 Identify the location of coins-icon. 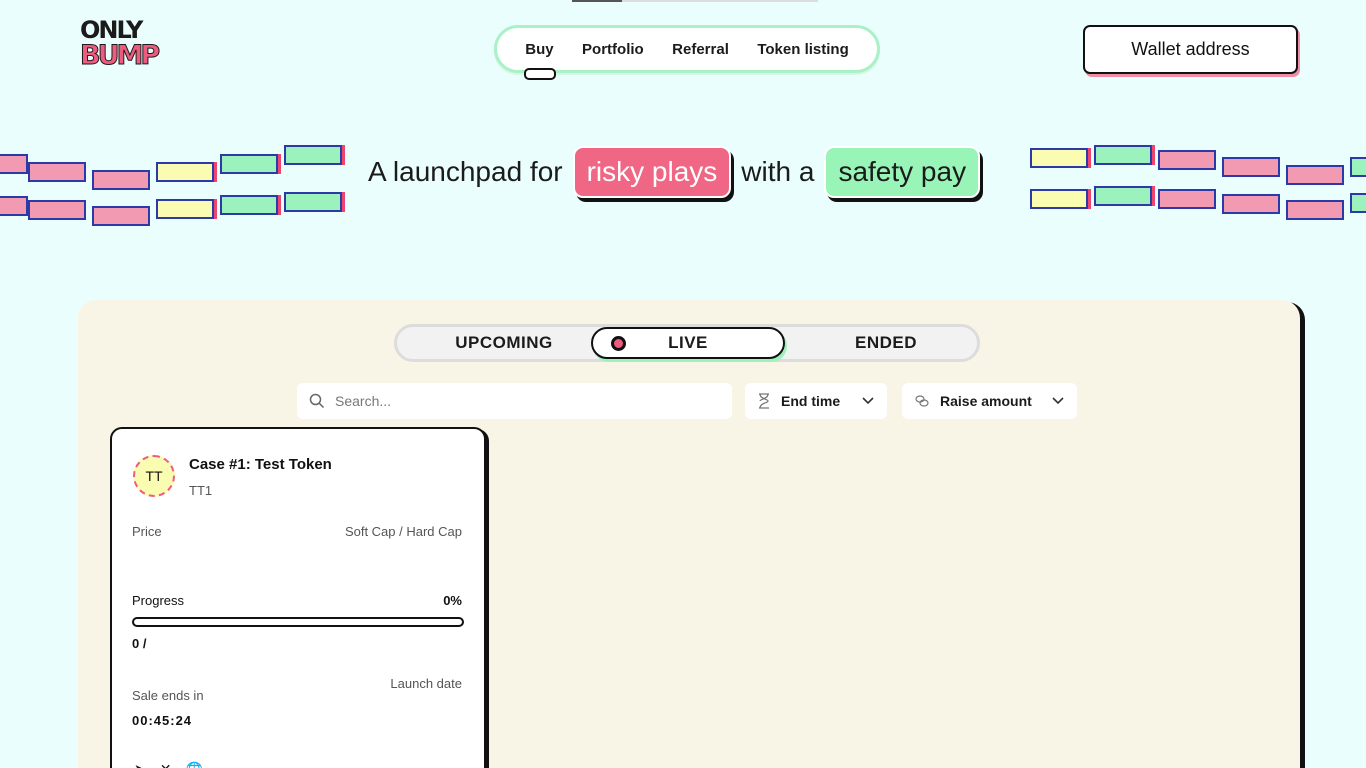
(922, 401).